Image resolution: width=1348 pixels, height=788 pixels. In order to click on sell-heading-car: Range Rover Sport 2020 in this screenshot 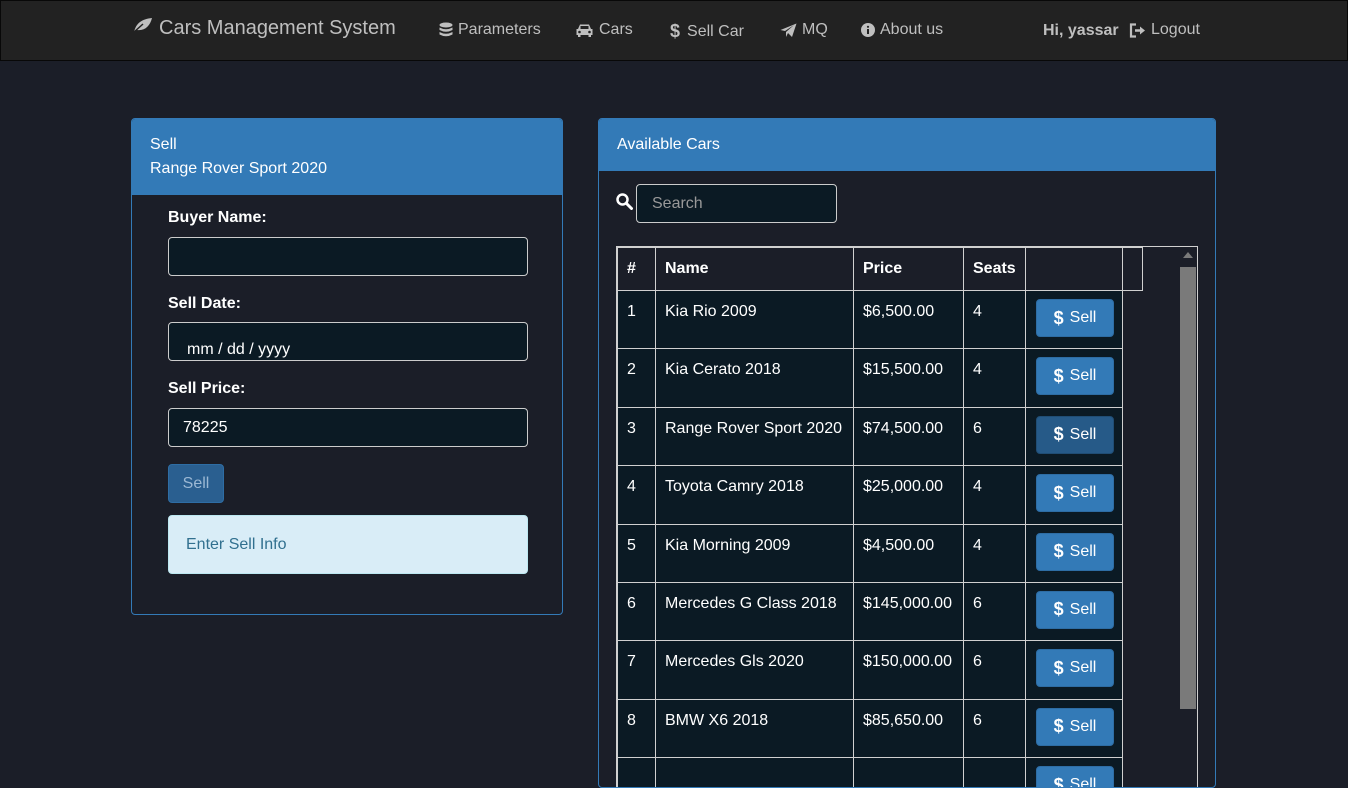, I will do `click(347, 169)`.